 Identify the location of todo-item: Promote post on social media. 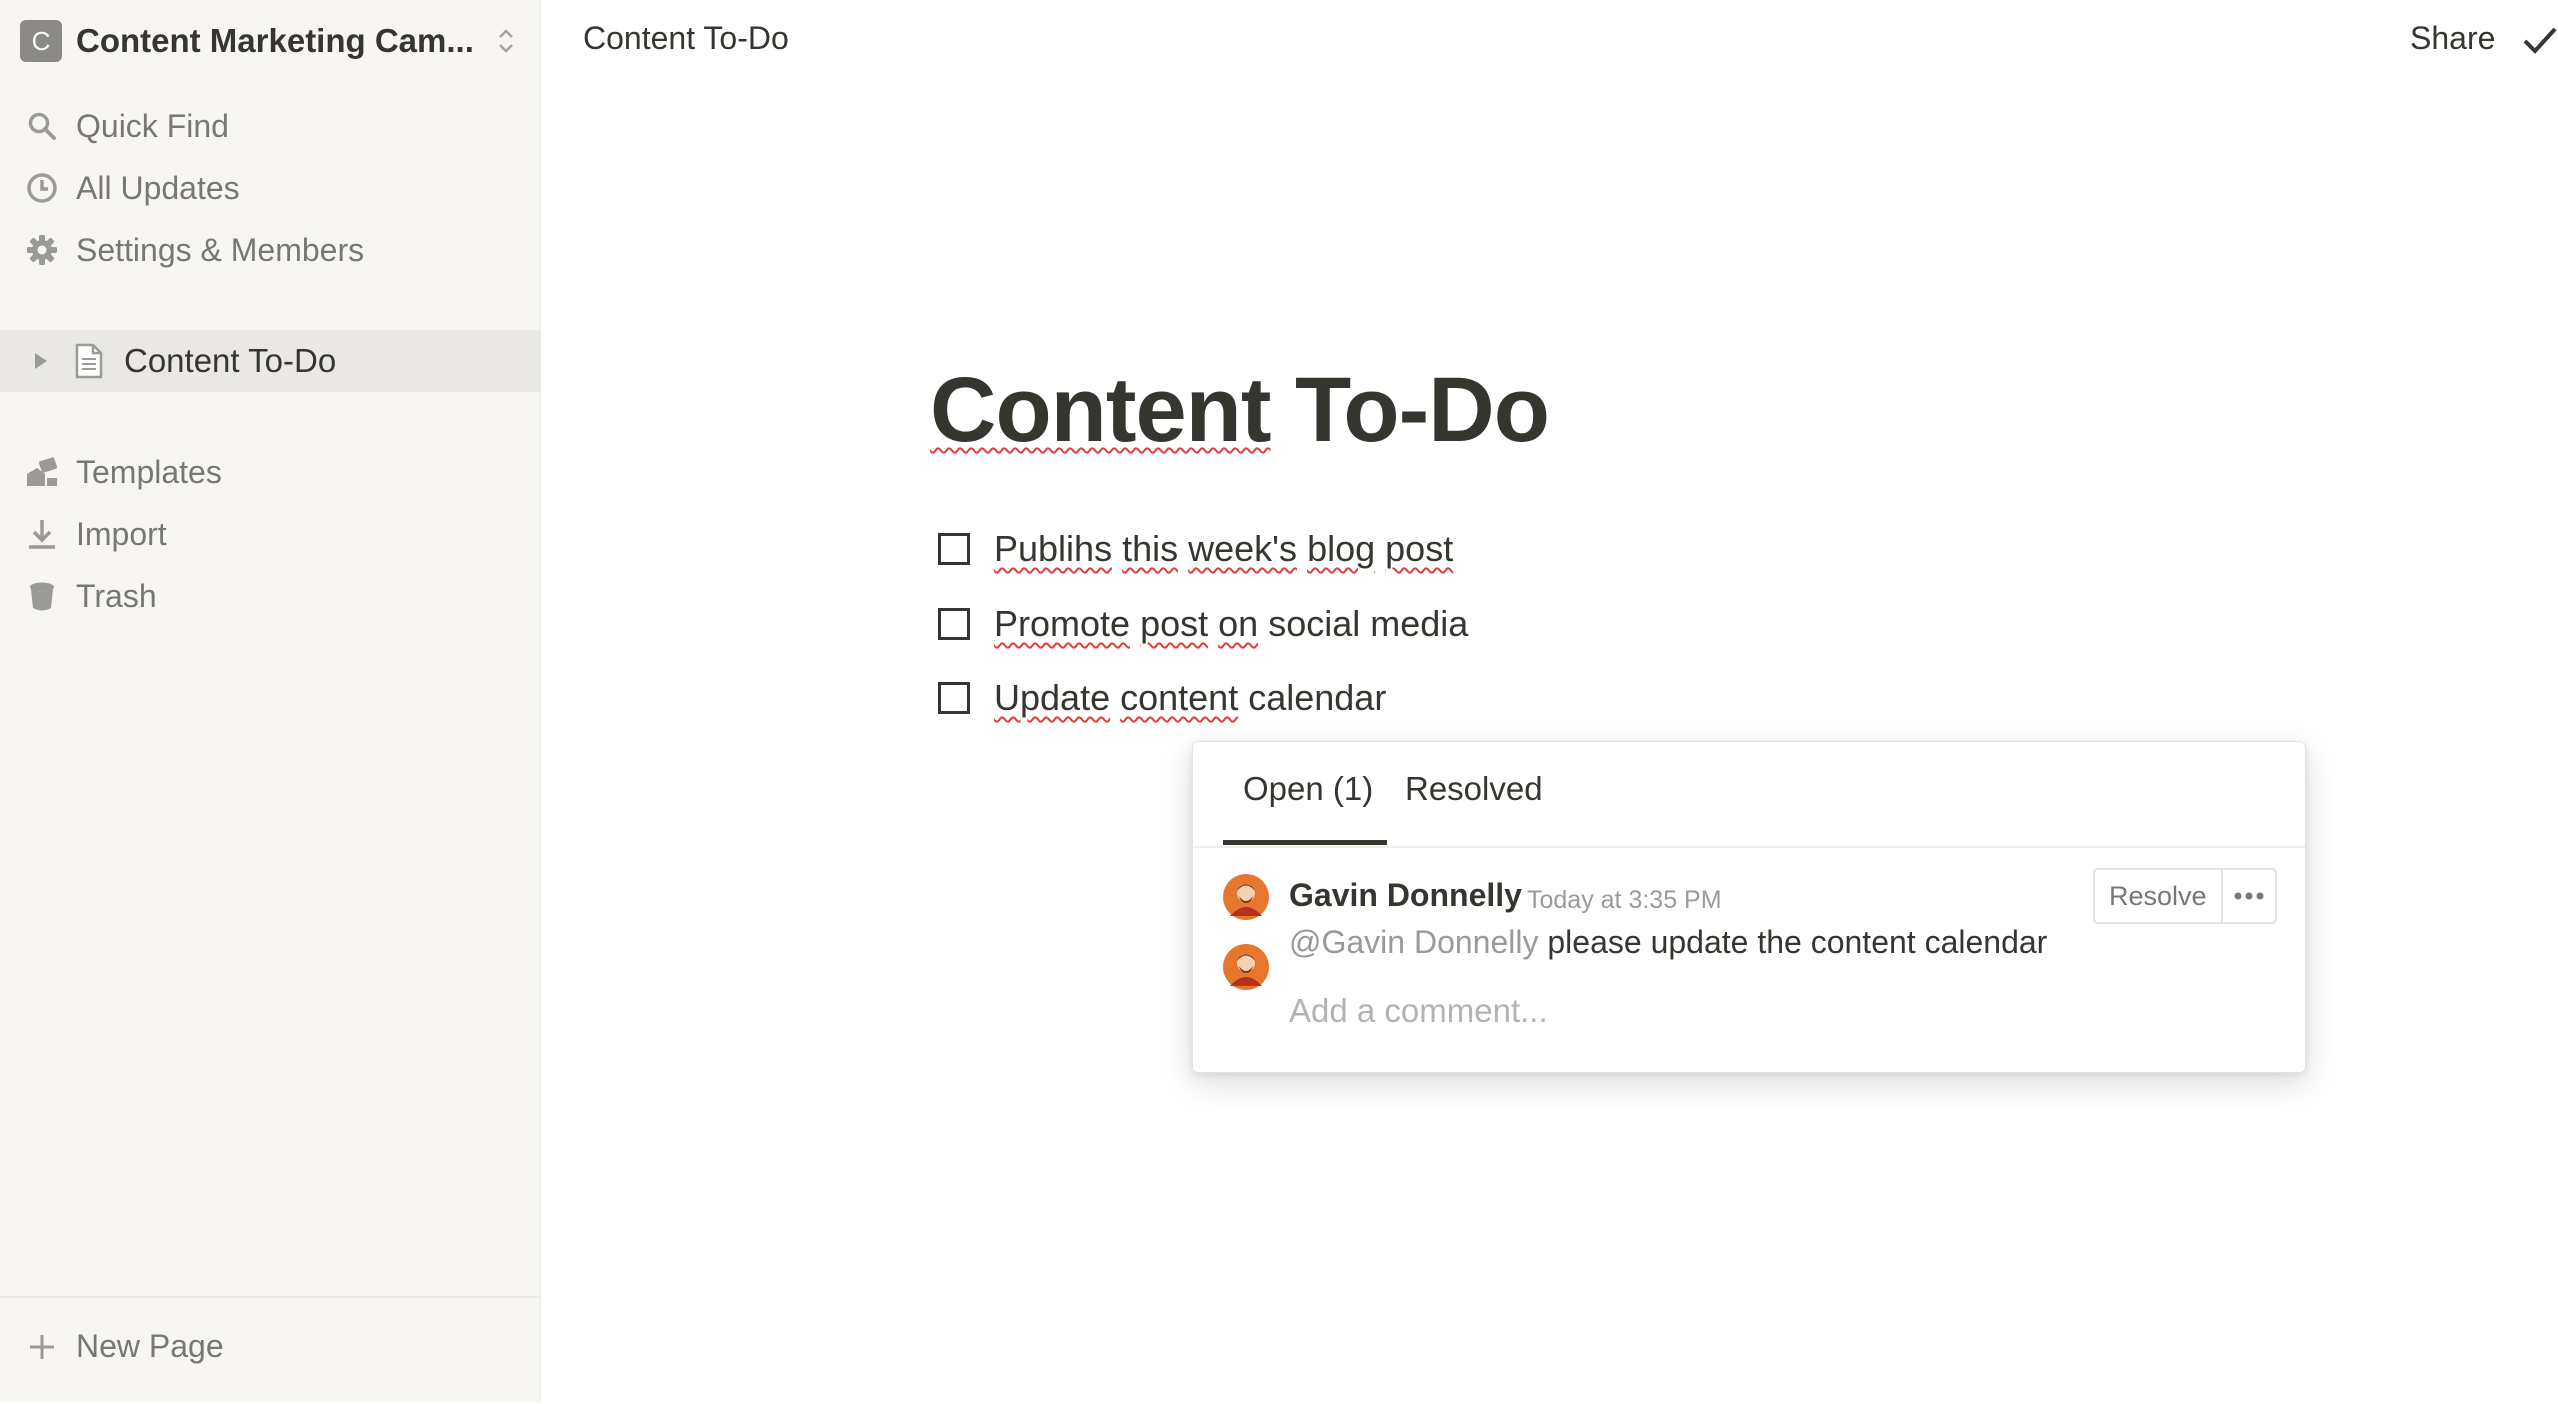
(1203, 624).